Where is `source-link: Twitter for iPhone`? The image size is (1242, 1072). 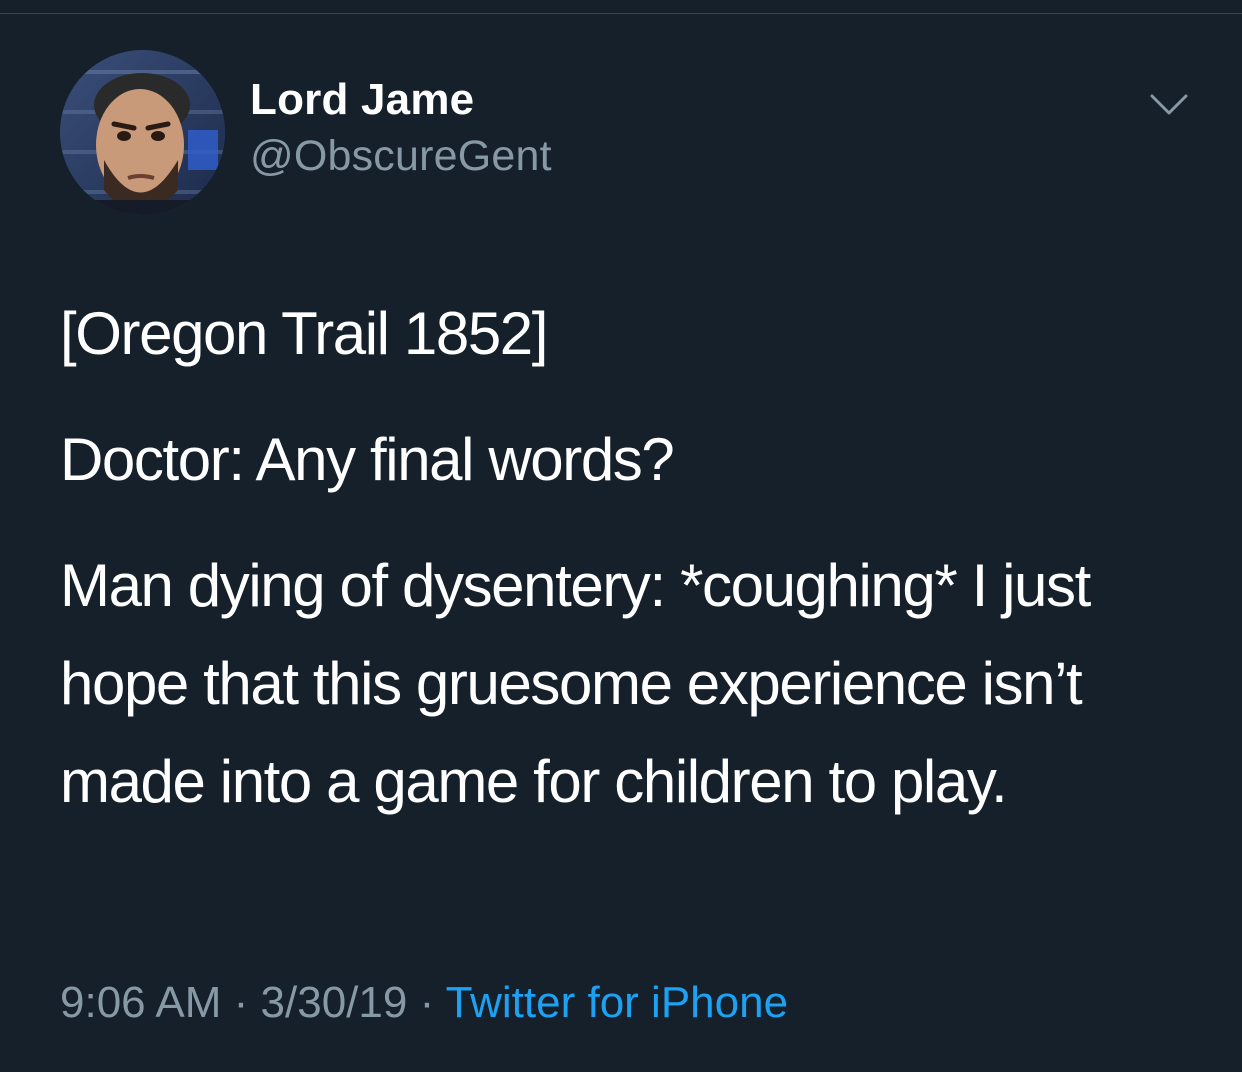
source-link: Twitter for iPhone is located at coordinates (617, 1002).